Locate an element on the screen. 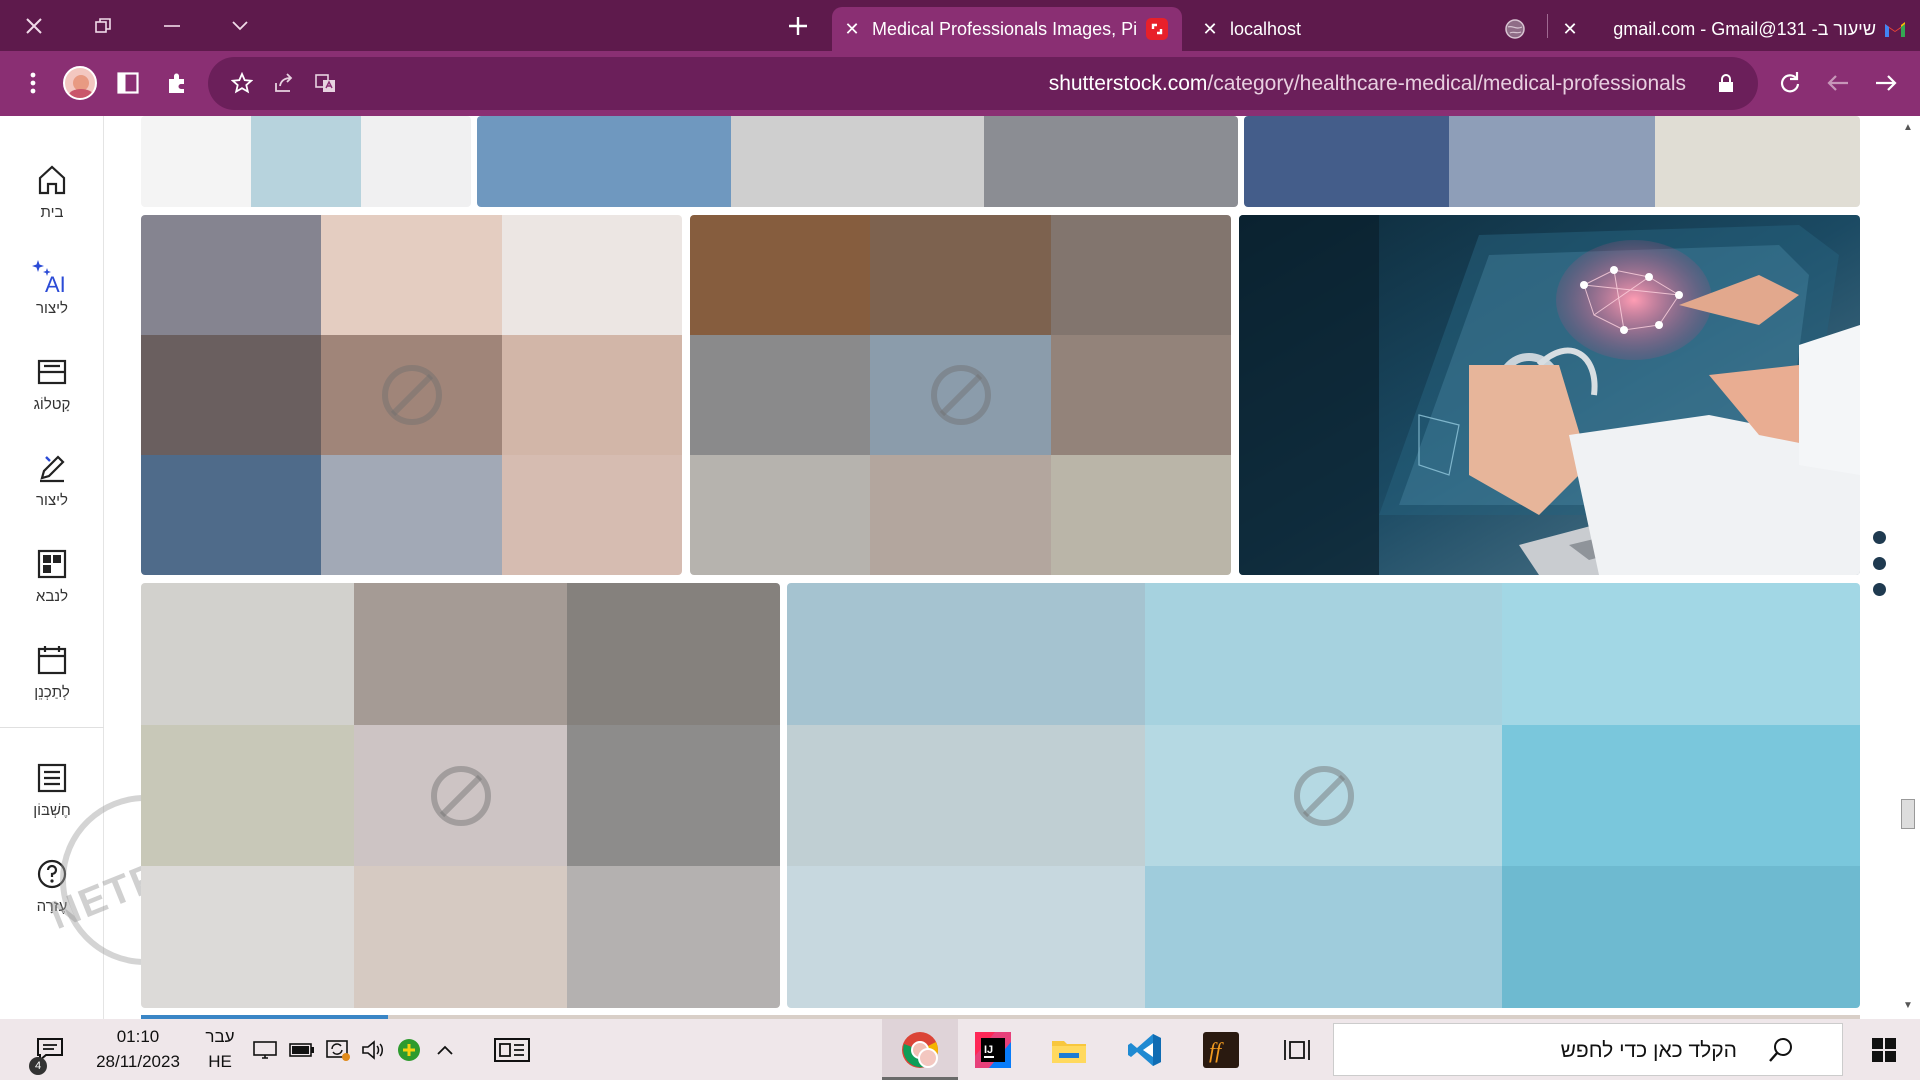 The image size is (1920, 1080). translate-button is located at coordinates (326, 83).